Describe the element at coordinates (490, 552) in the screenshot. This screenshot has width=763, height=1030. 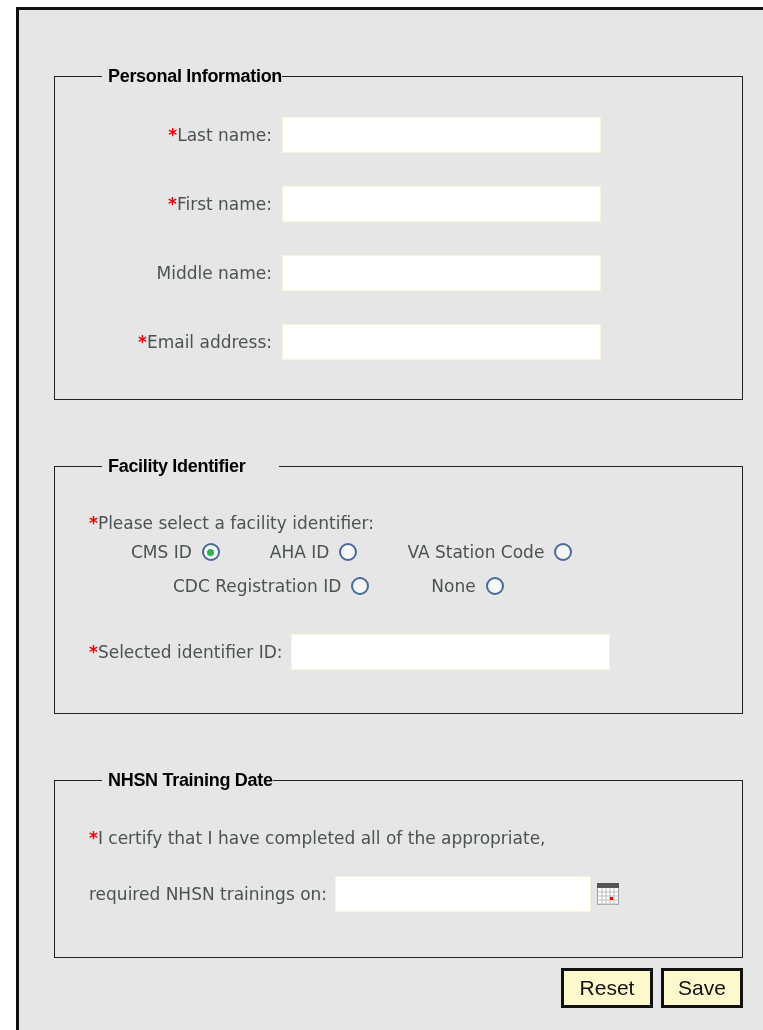
I see `radio-option: VA Station Code` at that location.